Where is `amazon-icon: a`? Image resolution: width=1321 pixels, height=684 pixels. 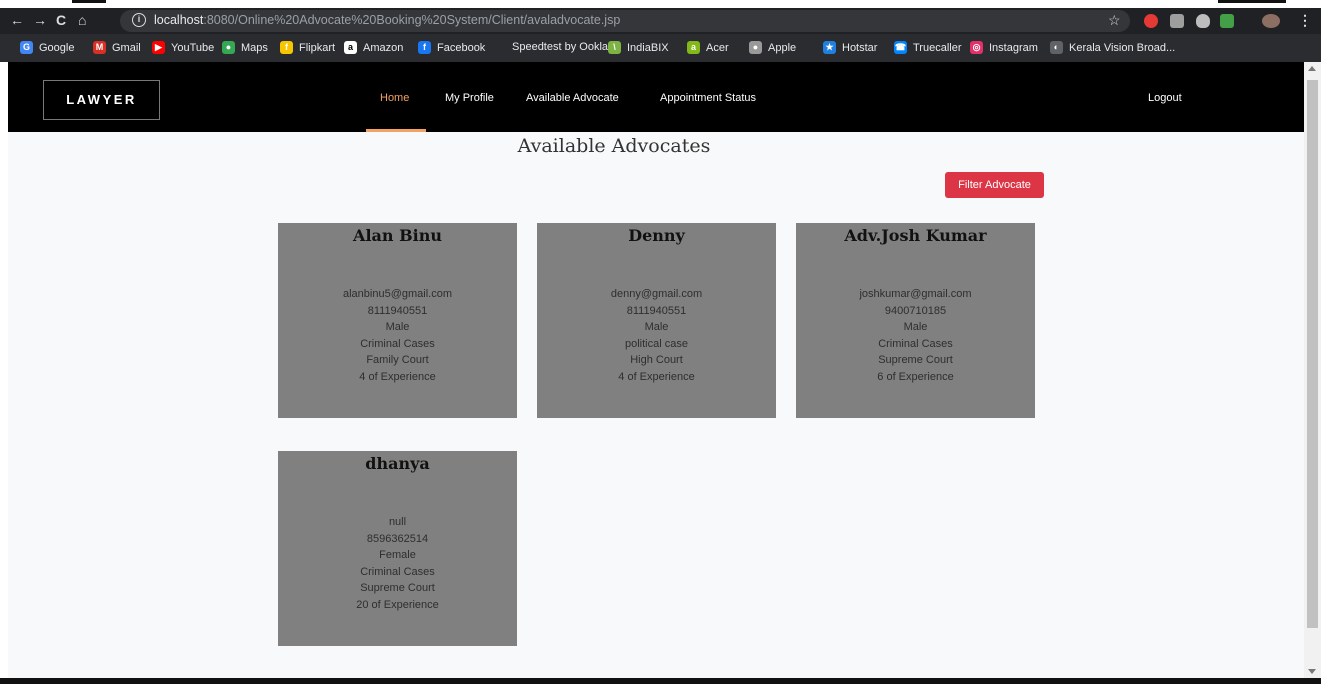
amazon-icon: a is located at coordinates (350, 47).